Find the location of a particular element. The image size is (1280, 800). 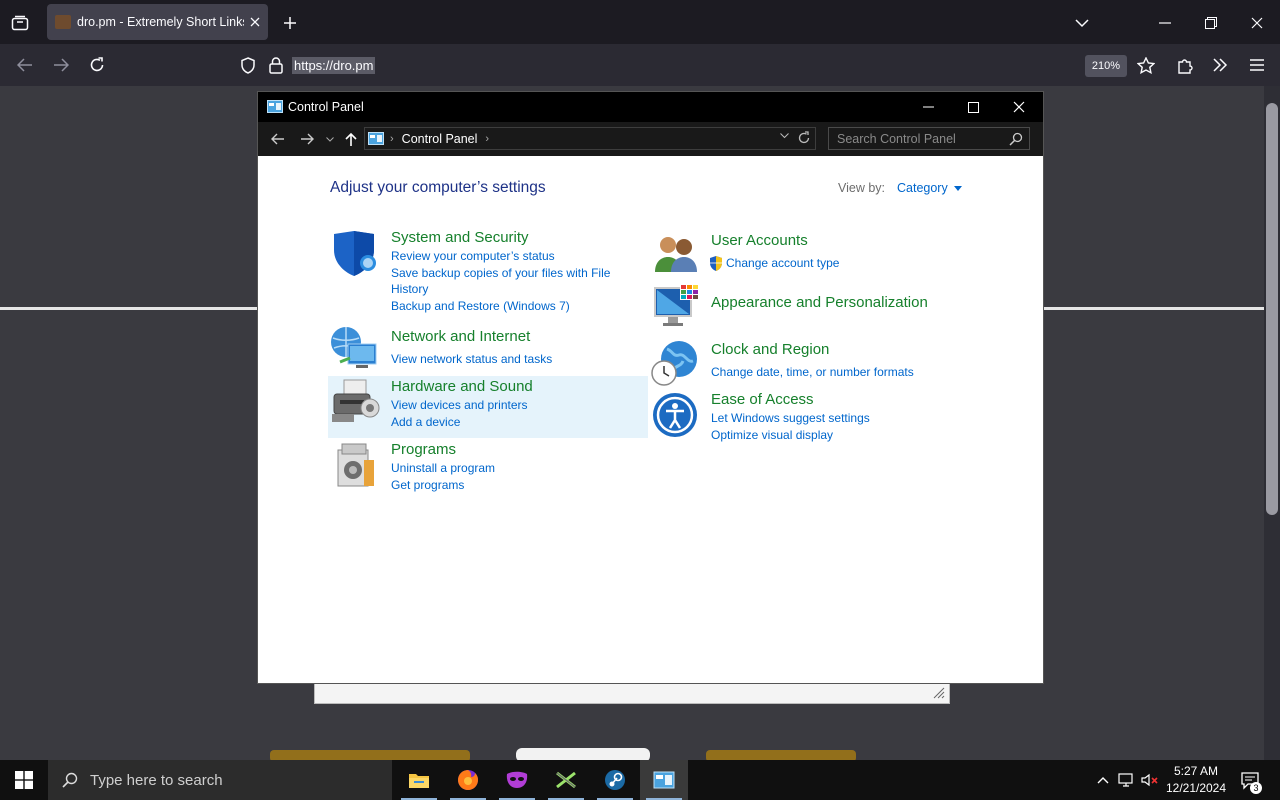

page-heading: Adjust your computer’s settings is located at coordinates (438, 187).